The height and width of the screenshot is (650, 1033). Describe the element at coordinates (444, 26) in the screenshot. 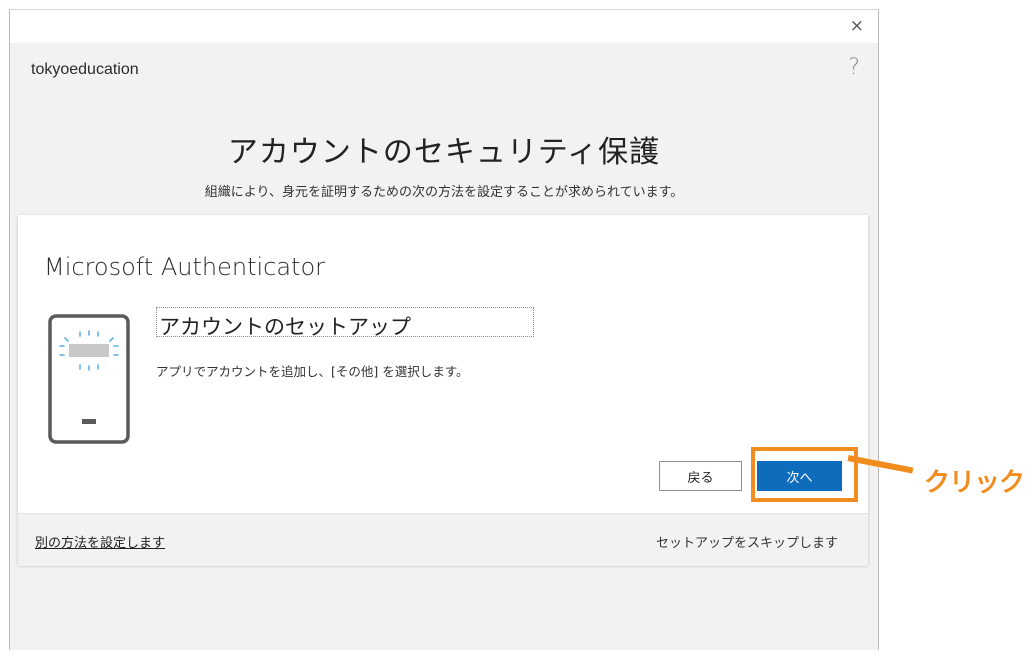

I see `title-bar: ×` at that location.